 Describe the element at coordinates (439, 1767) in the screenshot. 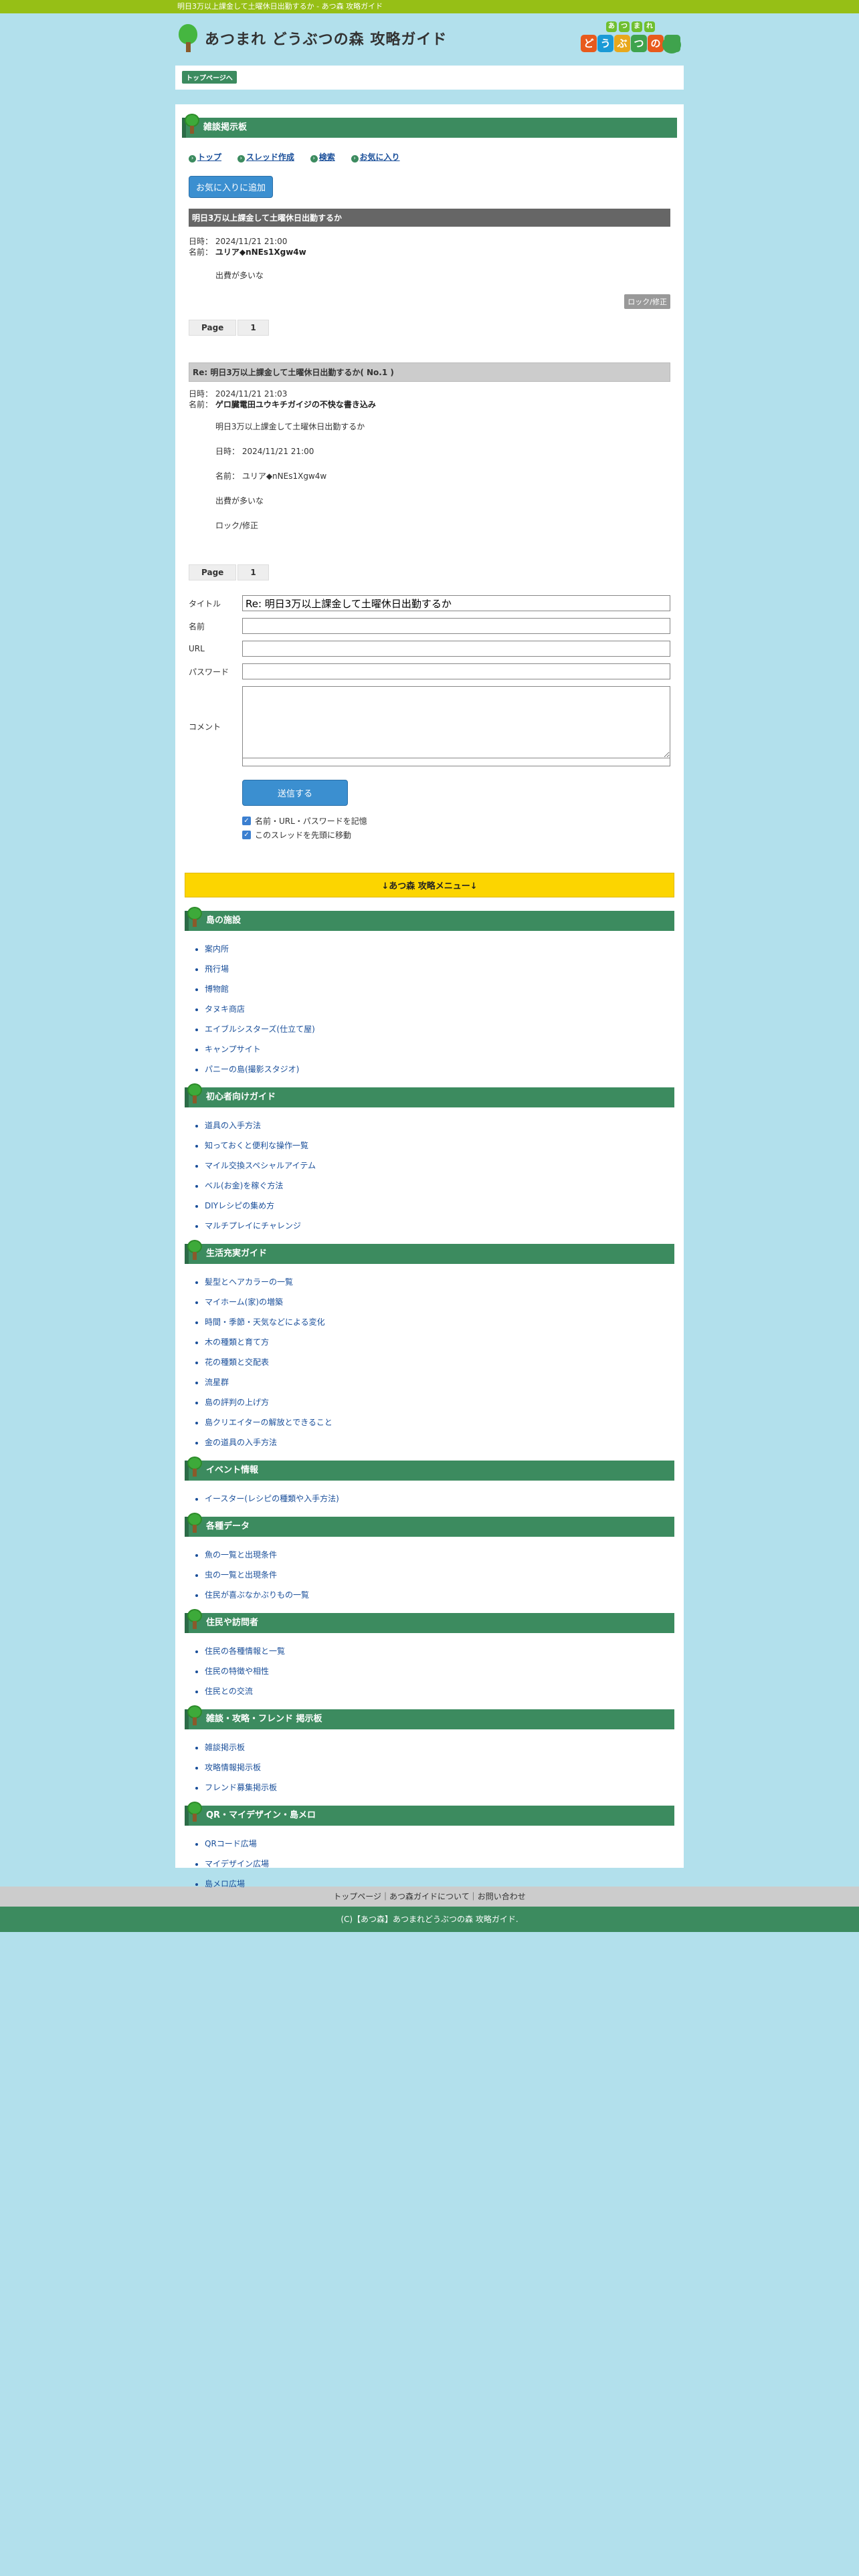

I see `guide-link: 攻略情報掲示板` at that location.